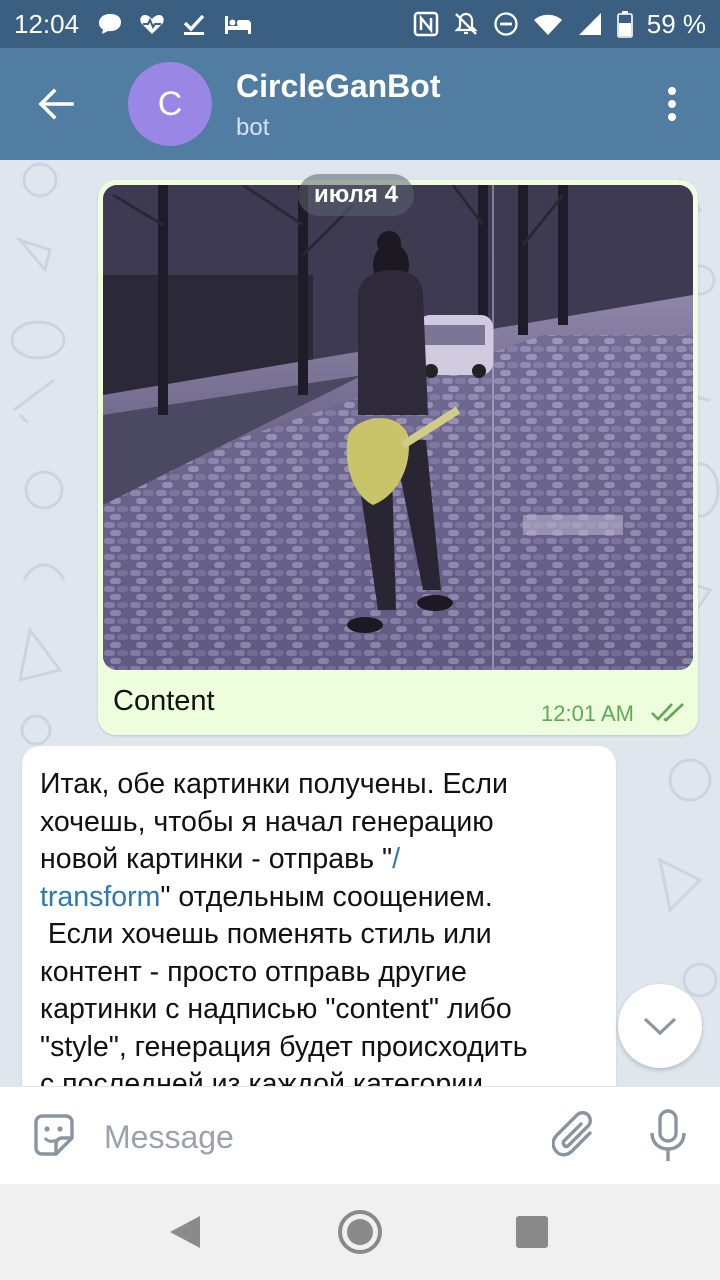 This screenshot has height=1280, width=720. What do you see at coordinates (506, 24) in the screenshot?
I see `dnd-icon` at bounding box center [506, 24].